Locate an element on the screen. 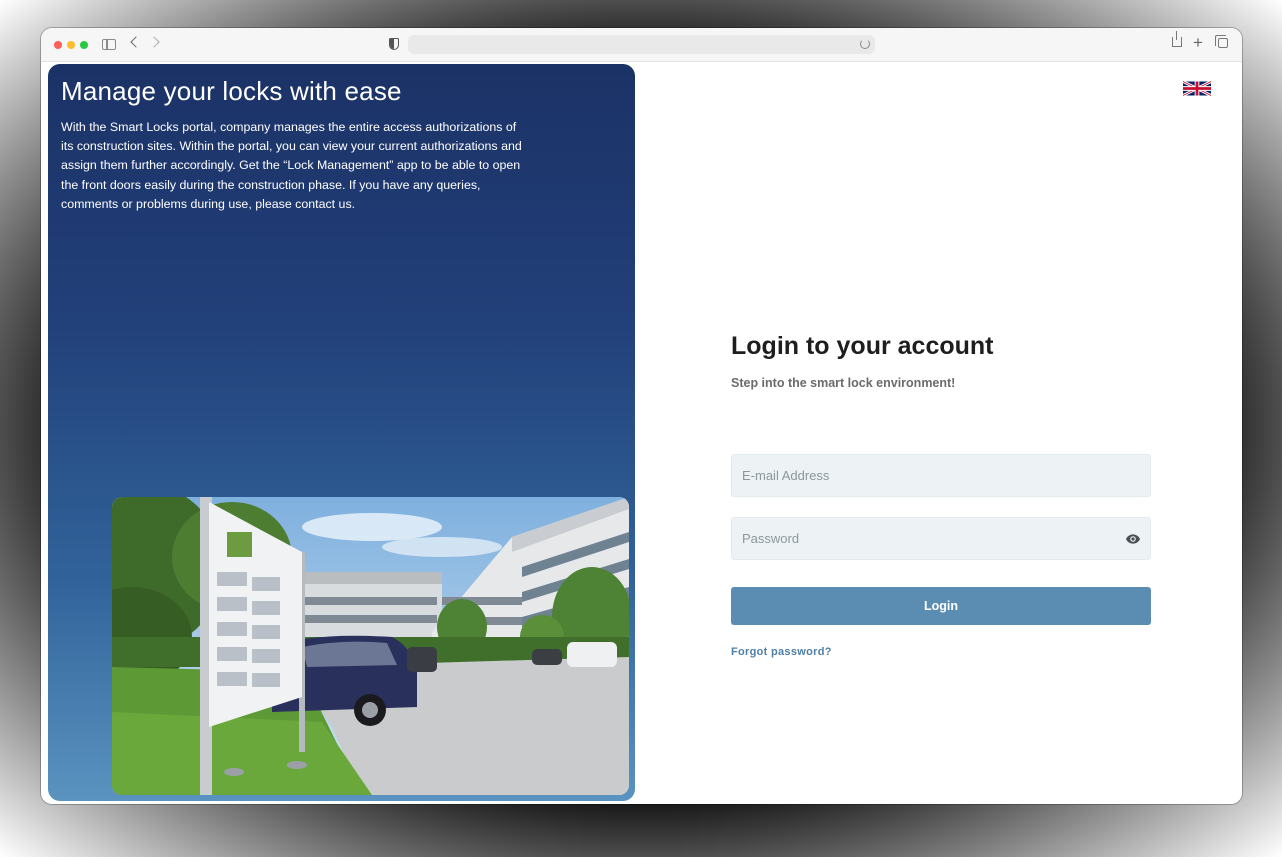 Image resolution: width=1282 pixels, height=857 pixels. reload-icon is located at coordinates (865, 44).